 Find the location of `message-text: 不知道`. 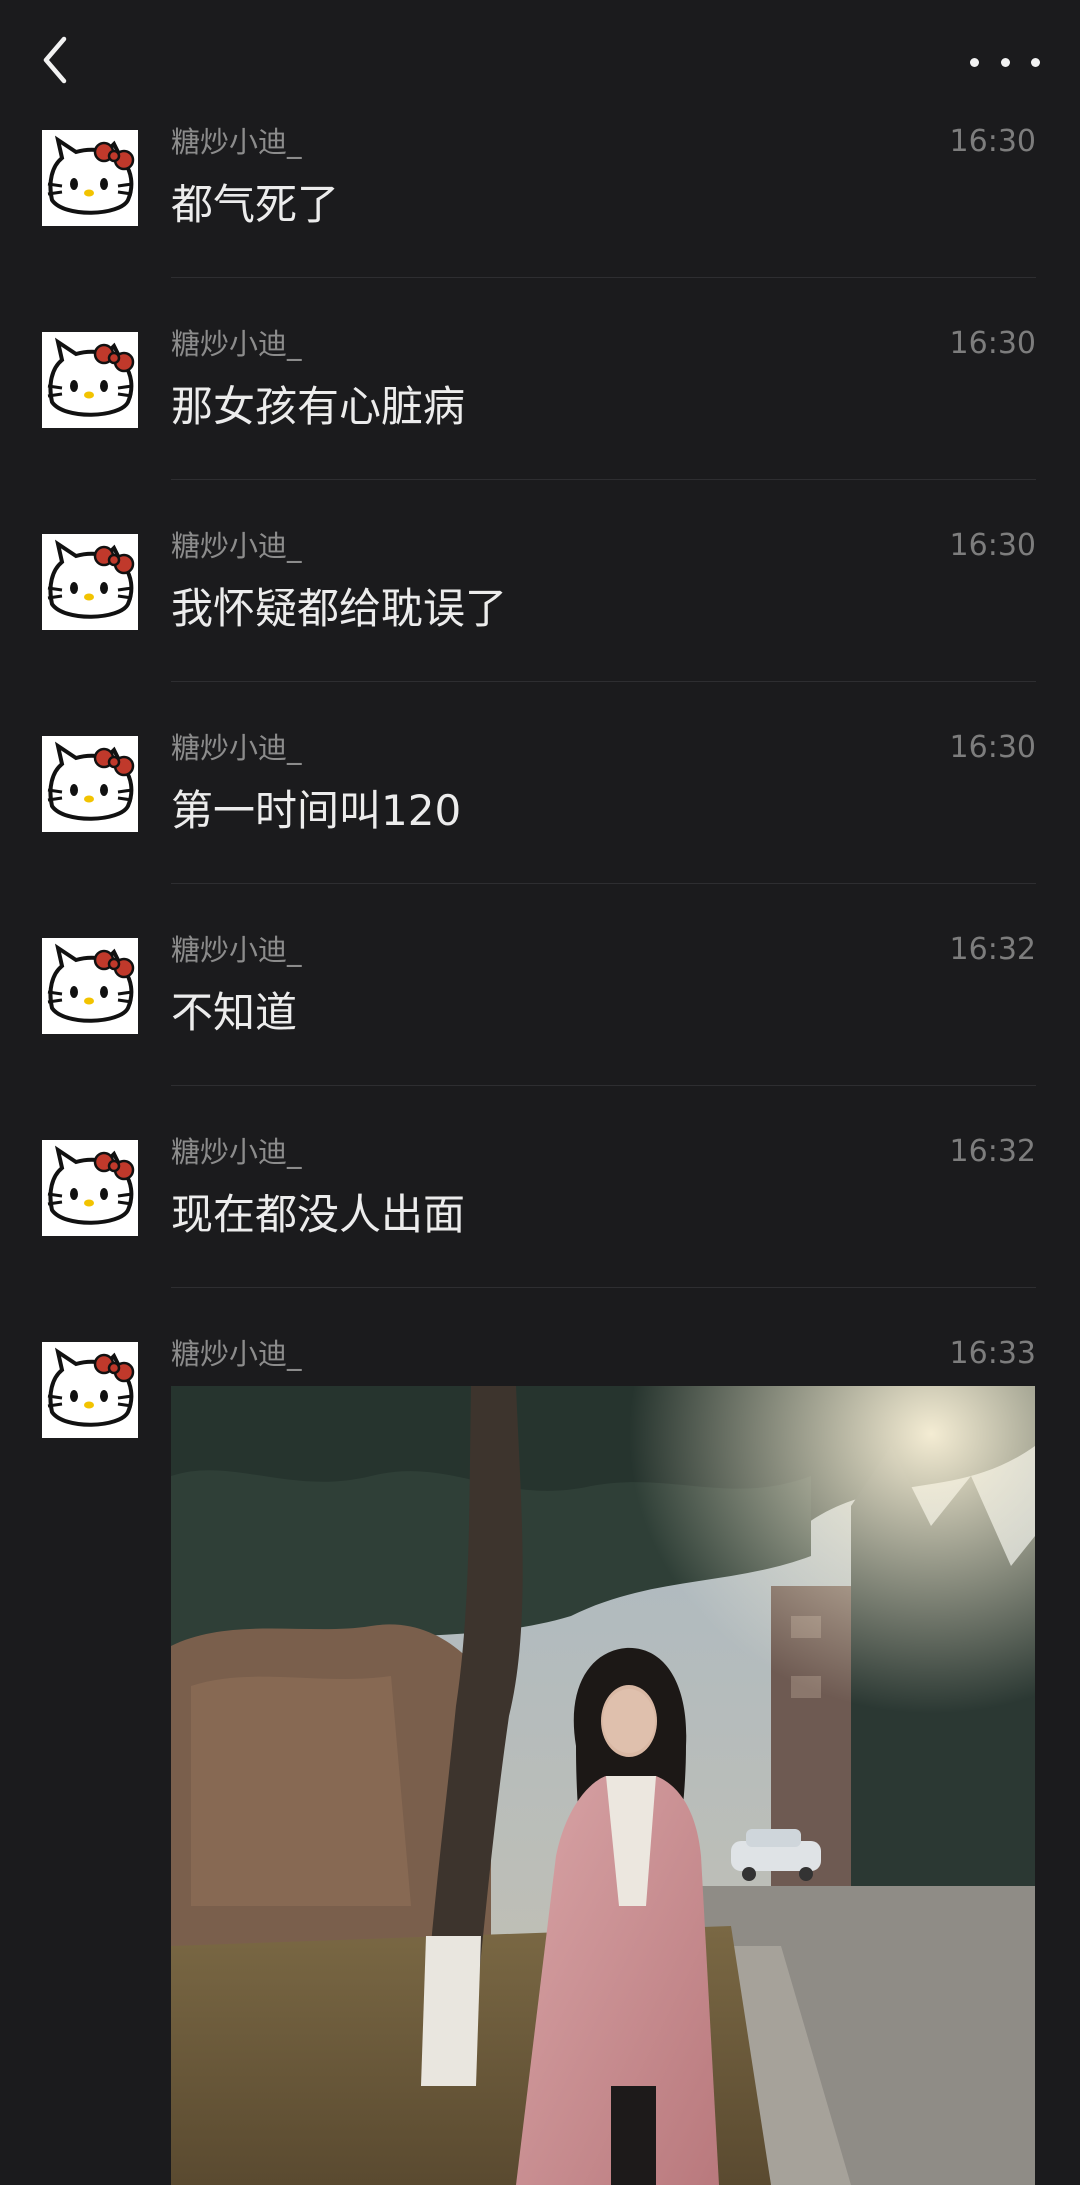

message-text: 不知道 is located at coordinates (234, 1013).